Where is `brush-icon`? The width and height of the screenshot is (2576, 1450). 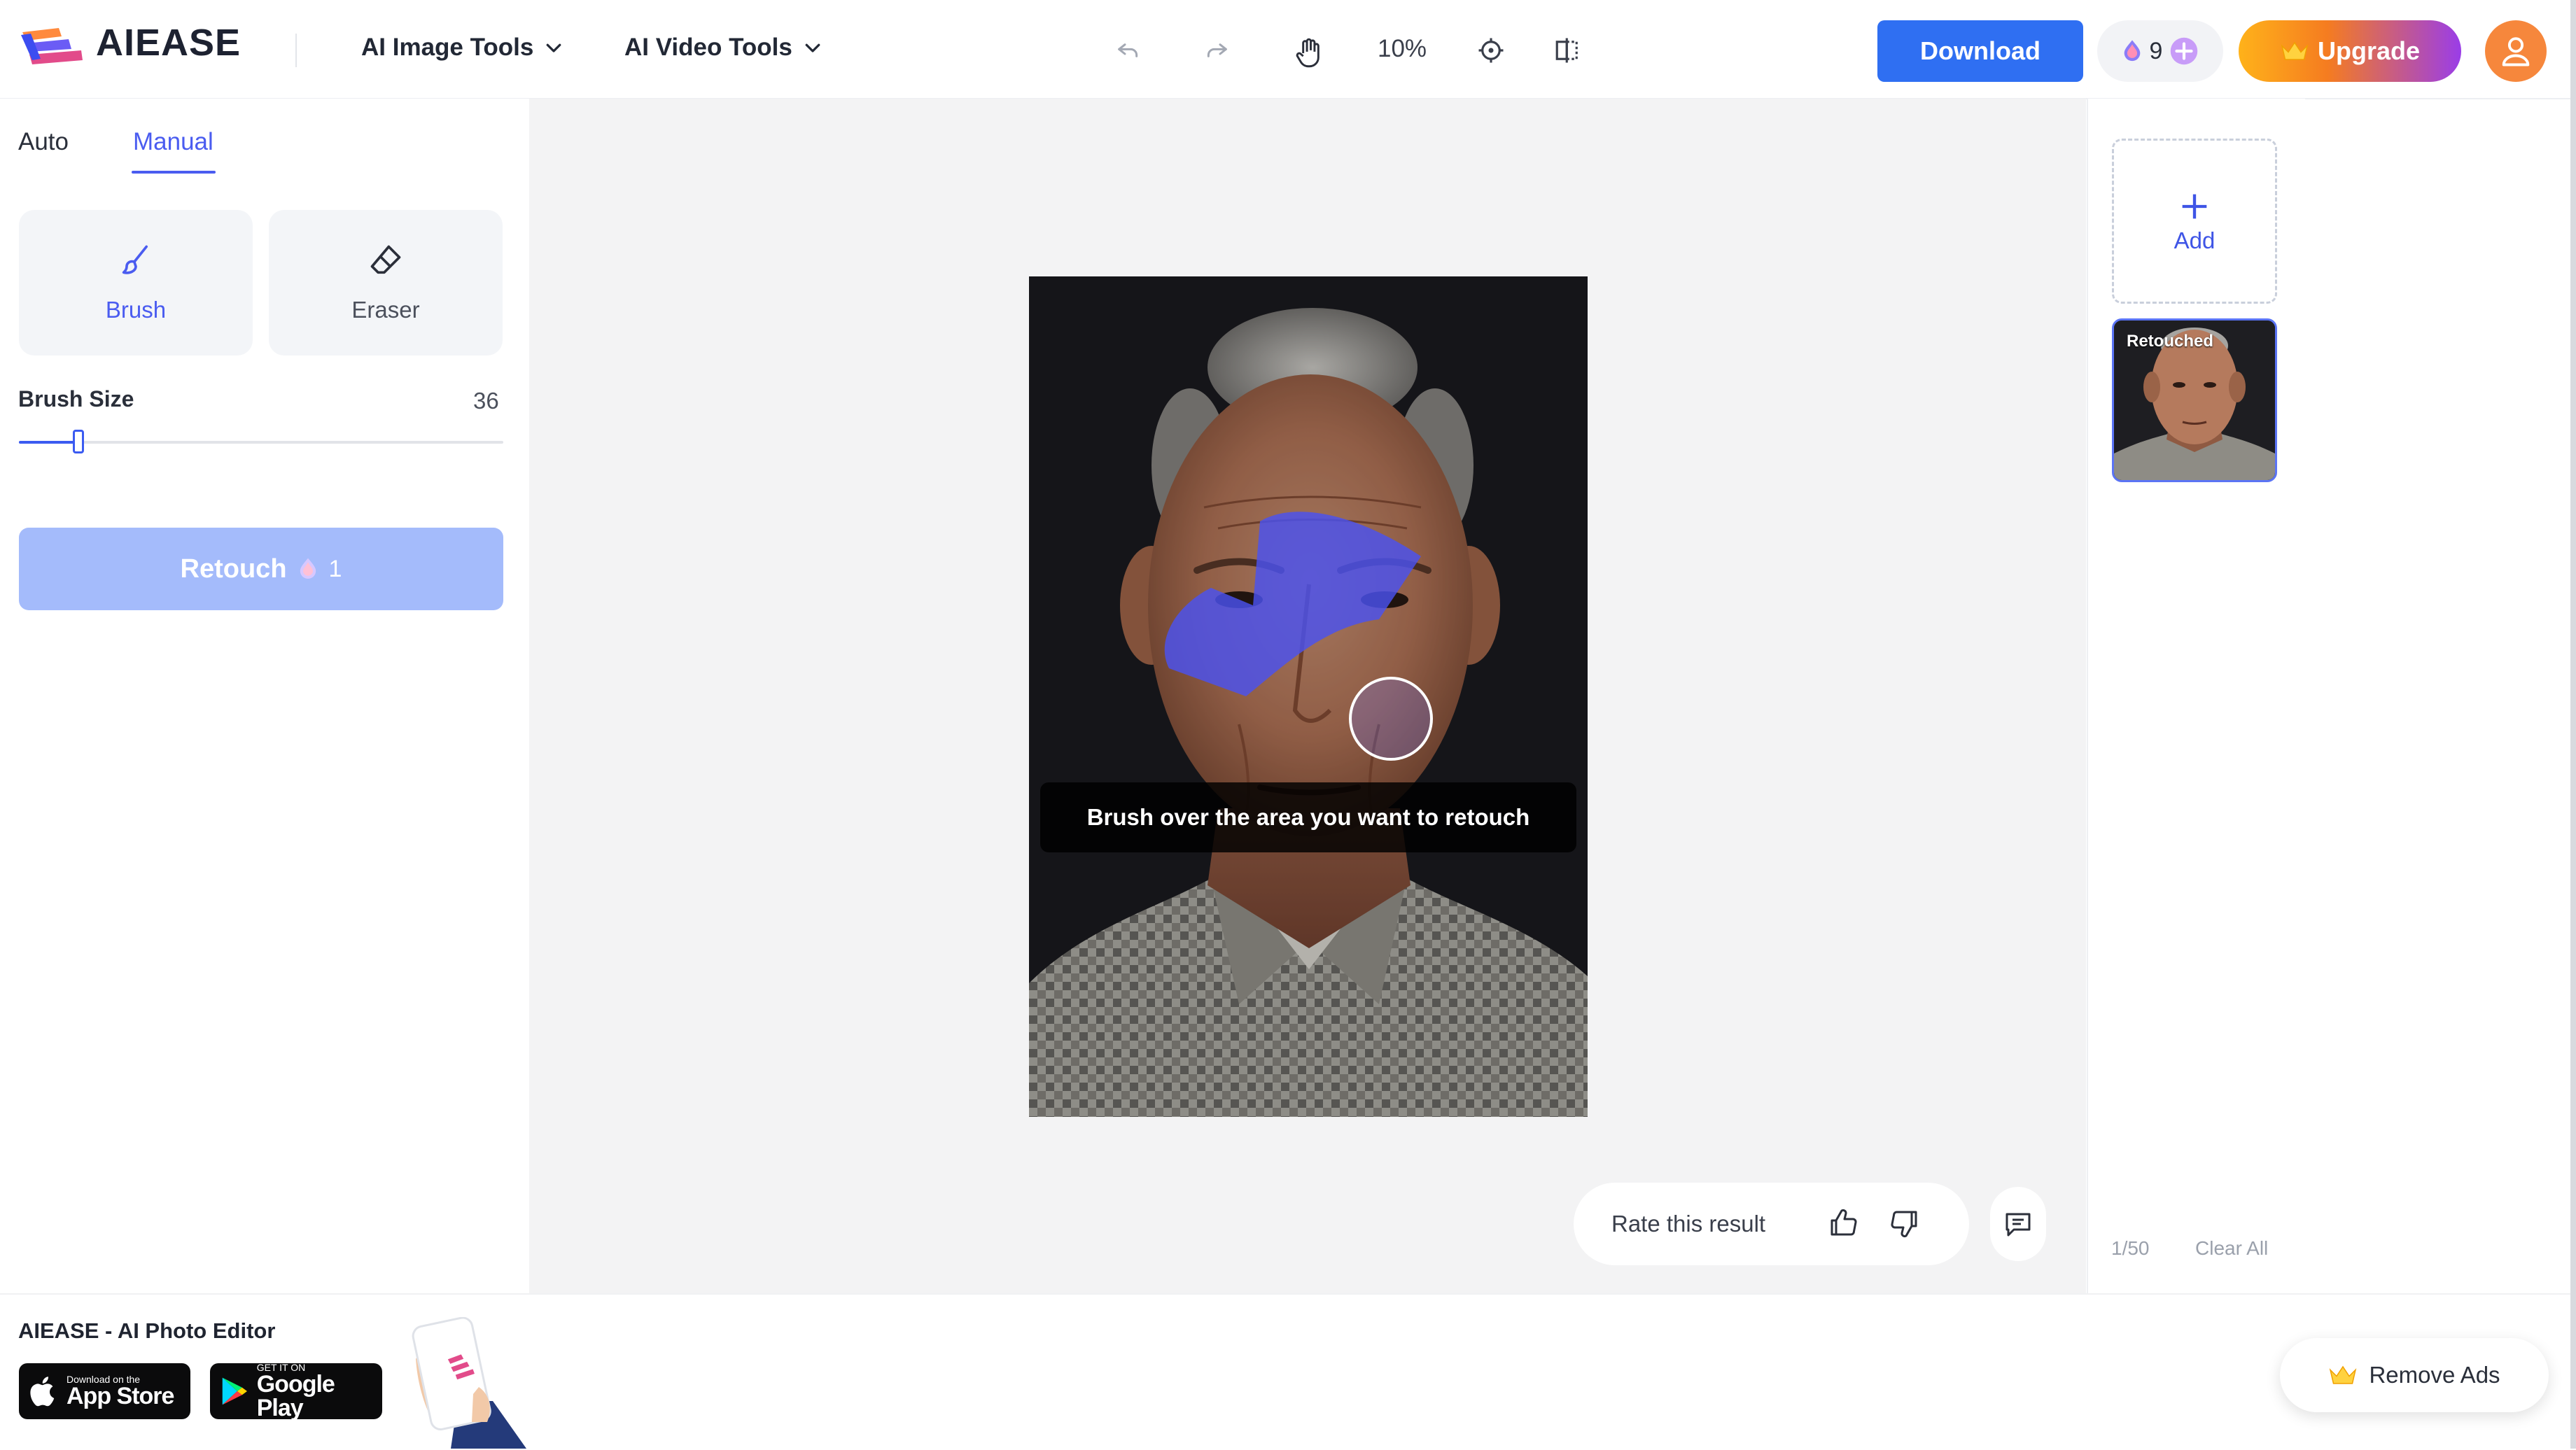
brush-icon is located at coordinates (135, 259).